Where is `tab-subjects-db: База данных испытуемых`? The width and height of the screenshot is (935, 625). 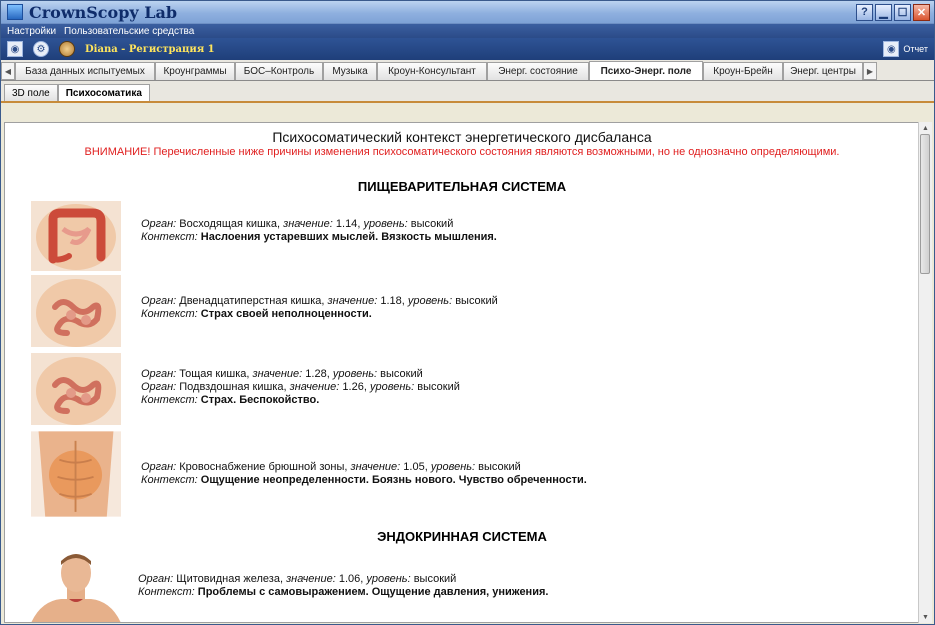
tab-subjects-db: База данных испытуемых is located at coordinates (85, 71).